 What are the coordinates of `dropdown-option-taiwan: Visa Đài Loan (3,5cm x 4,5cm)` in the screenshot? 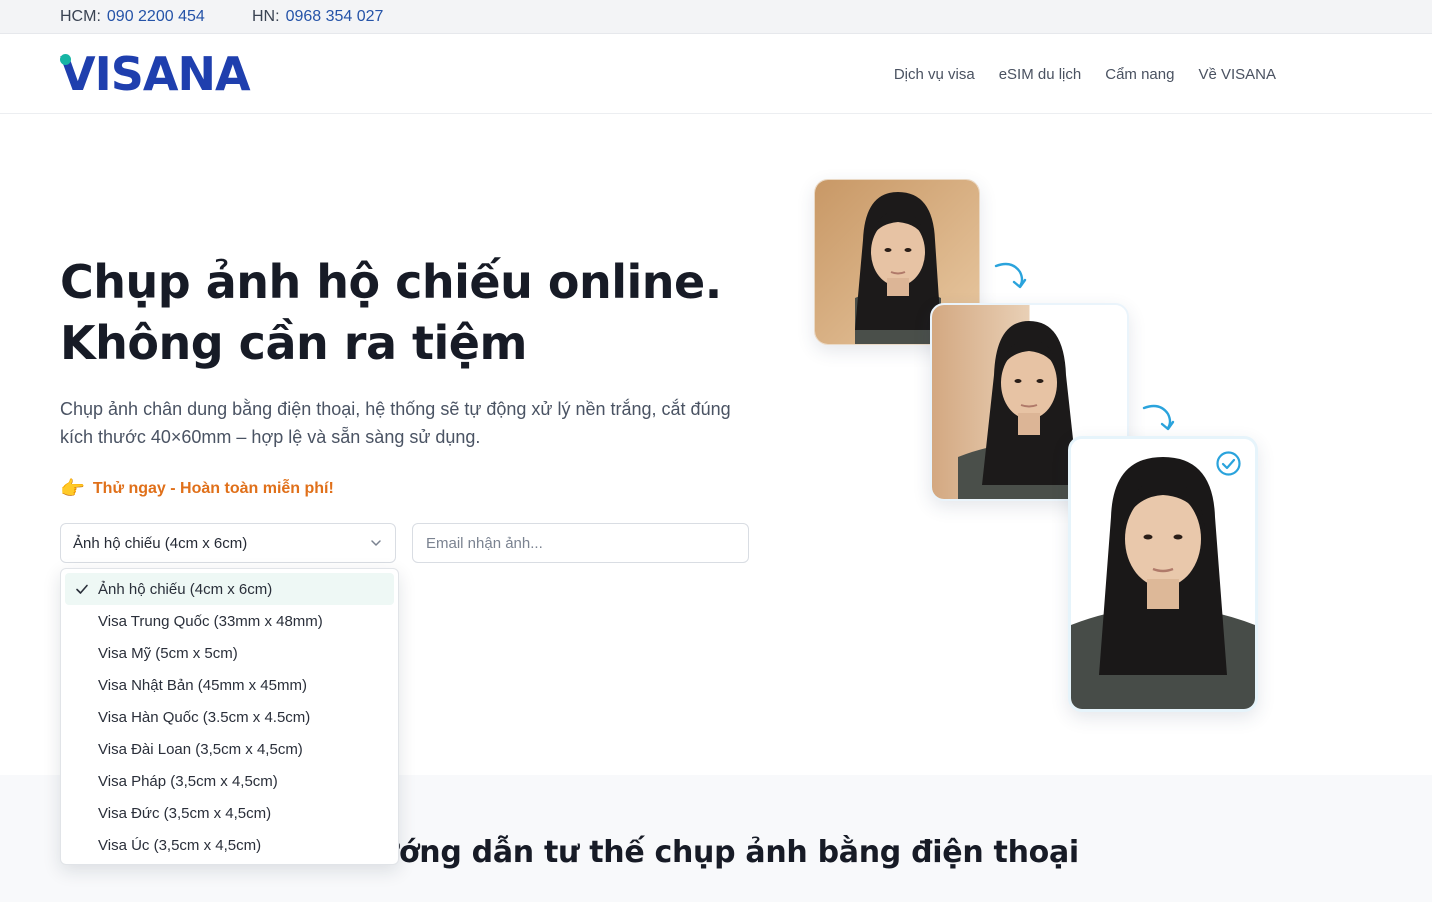 It's located at (229, 749).